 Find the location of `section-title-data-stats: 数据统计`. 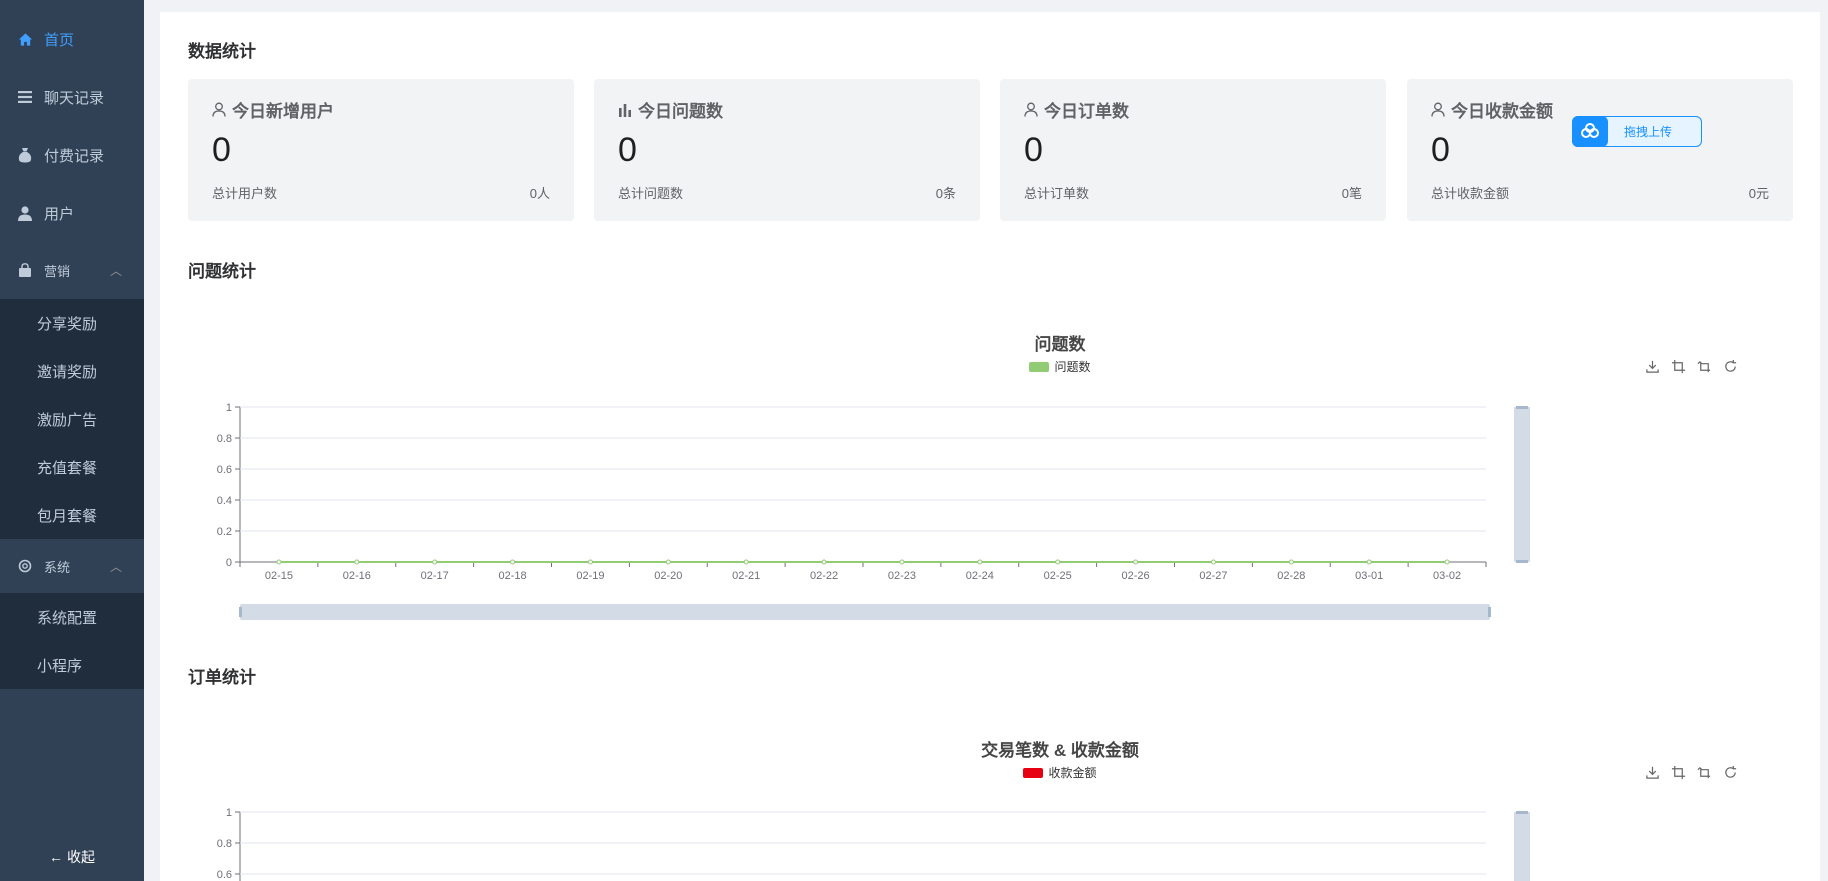

section-title-data-stats: 数据统计 is located at coordinates (222, 51).